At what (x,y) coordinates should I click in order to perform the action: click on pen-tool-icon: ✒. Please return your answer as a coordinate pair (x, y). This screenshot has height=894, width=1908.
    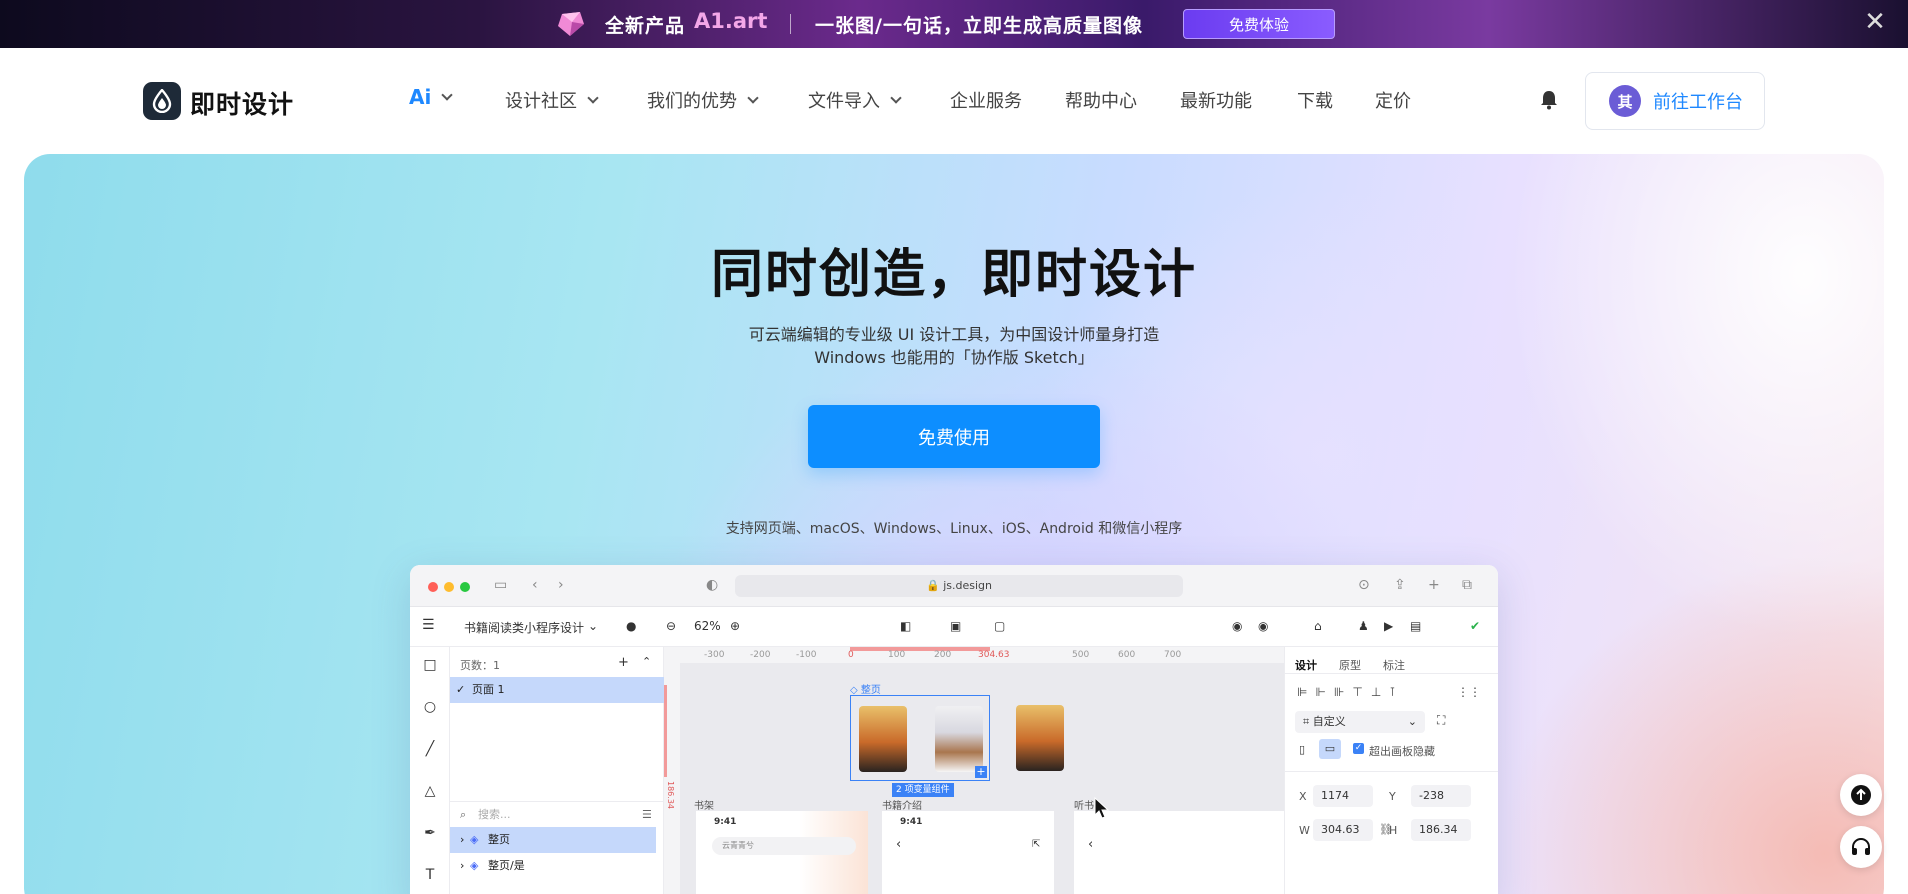
    Looking at the image, I should click on (430, 833).